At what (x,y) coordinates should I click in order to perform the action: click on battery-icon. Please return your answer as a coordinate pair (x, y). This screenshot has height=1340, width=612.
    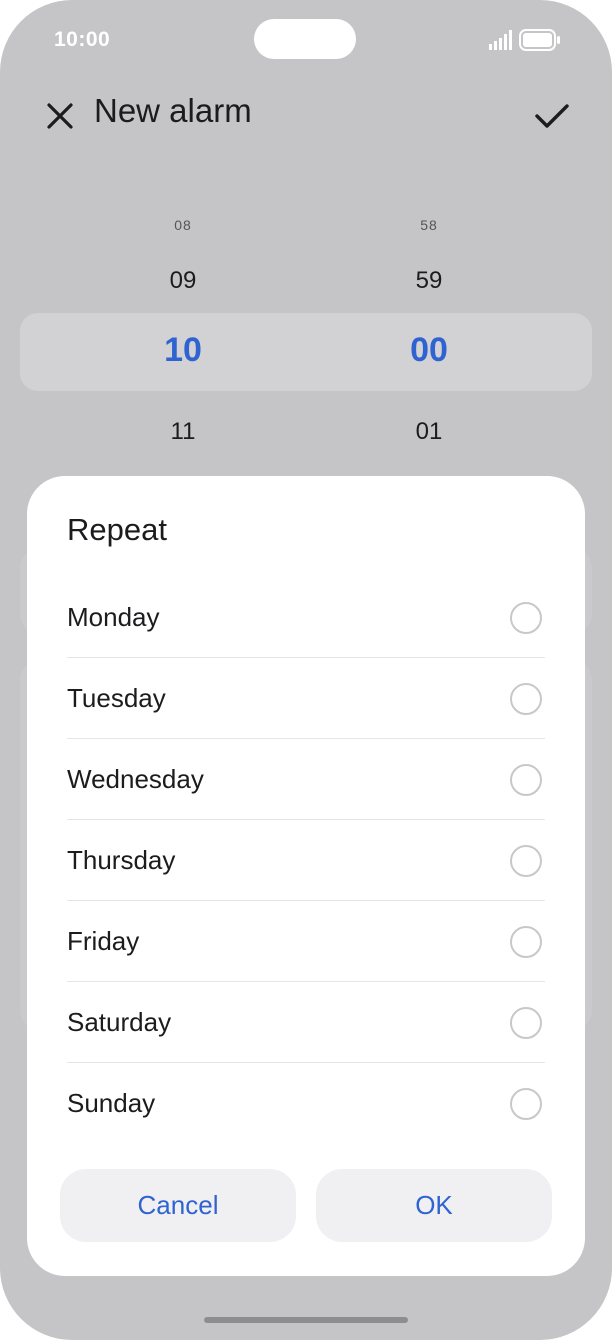
    Looking at the image, I should click on (539, 40).